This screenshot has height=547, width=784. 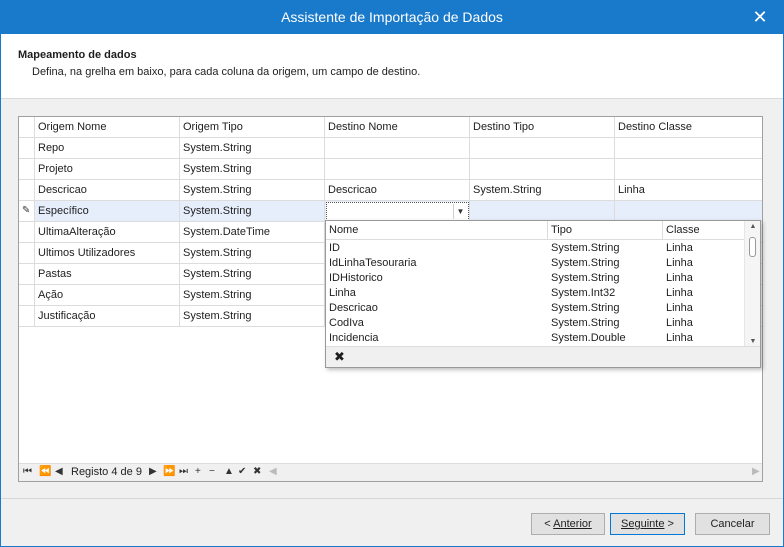 I want to click on edit-icon: ▲, so click(x=229, y=471).